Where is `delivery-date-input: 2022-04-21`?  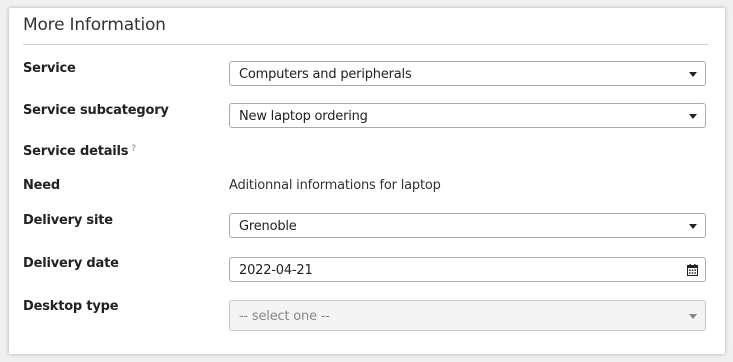 delivery-date-input: 2022-04-21 is located at coordinates (467, 269).